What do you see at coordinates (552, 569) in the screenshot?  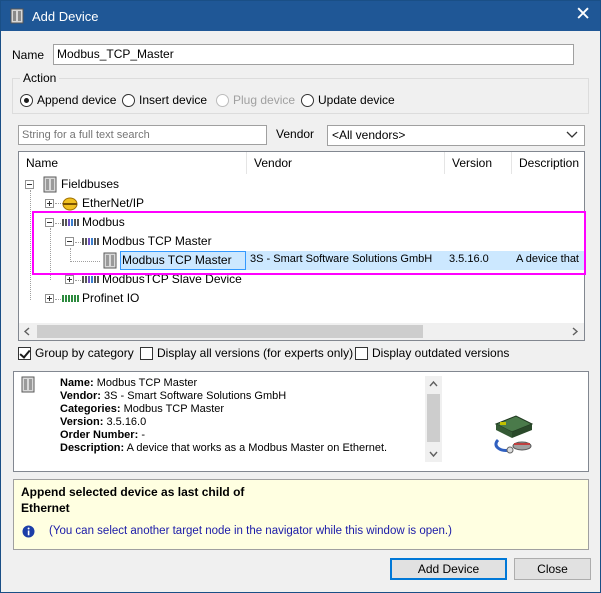 I see `close-button: Close` at bounding box center [552, 569].